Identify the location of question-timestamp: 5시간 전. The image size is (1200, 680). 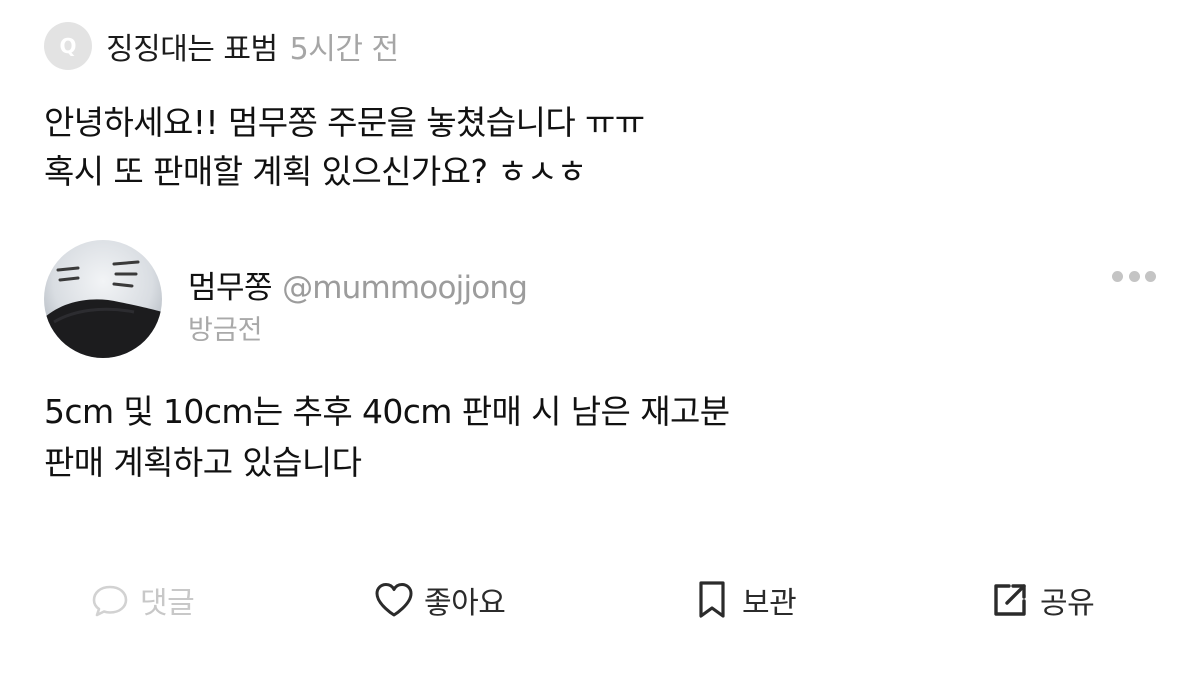
(344, 49).